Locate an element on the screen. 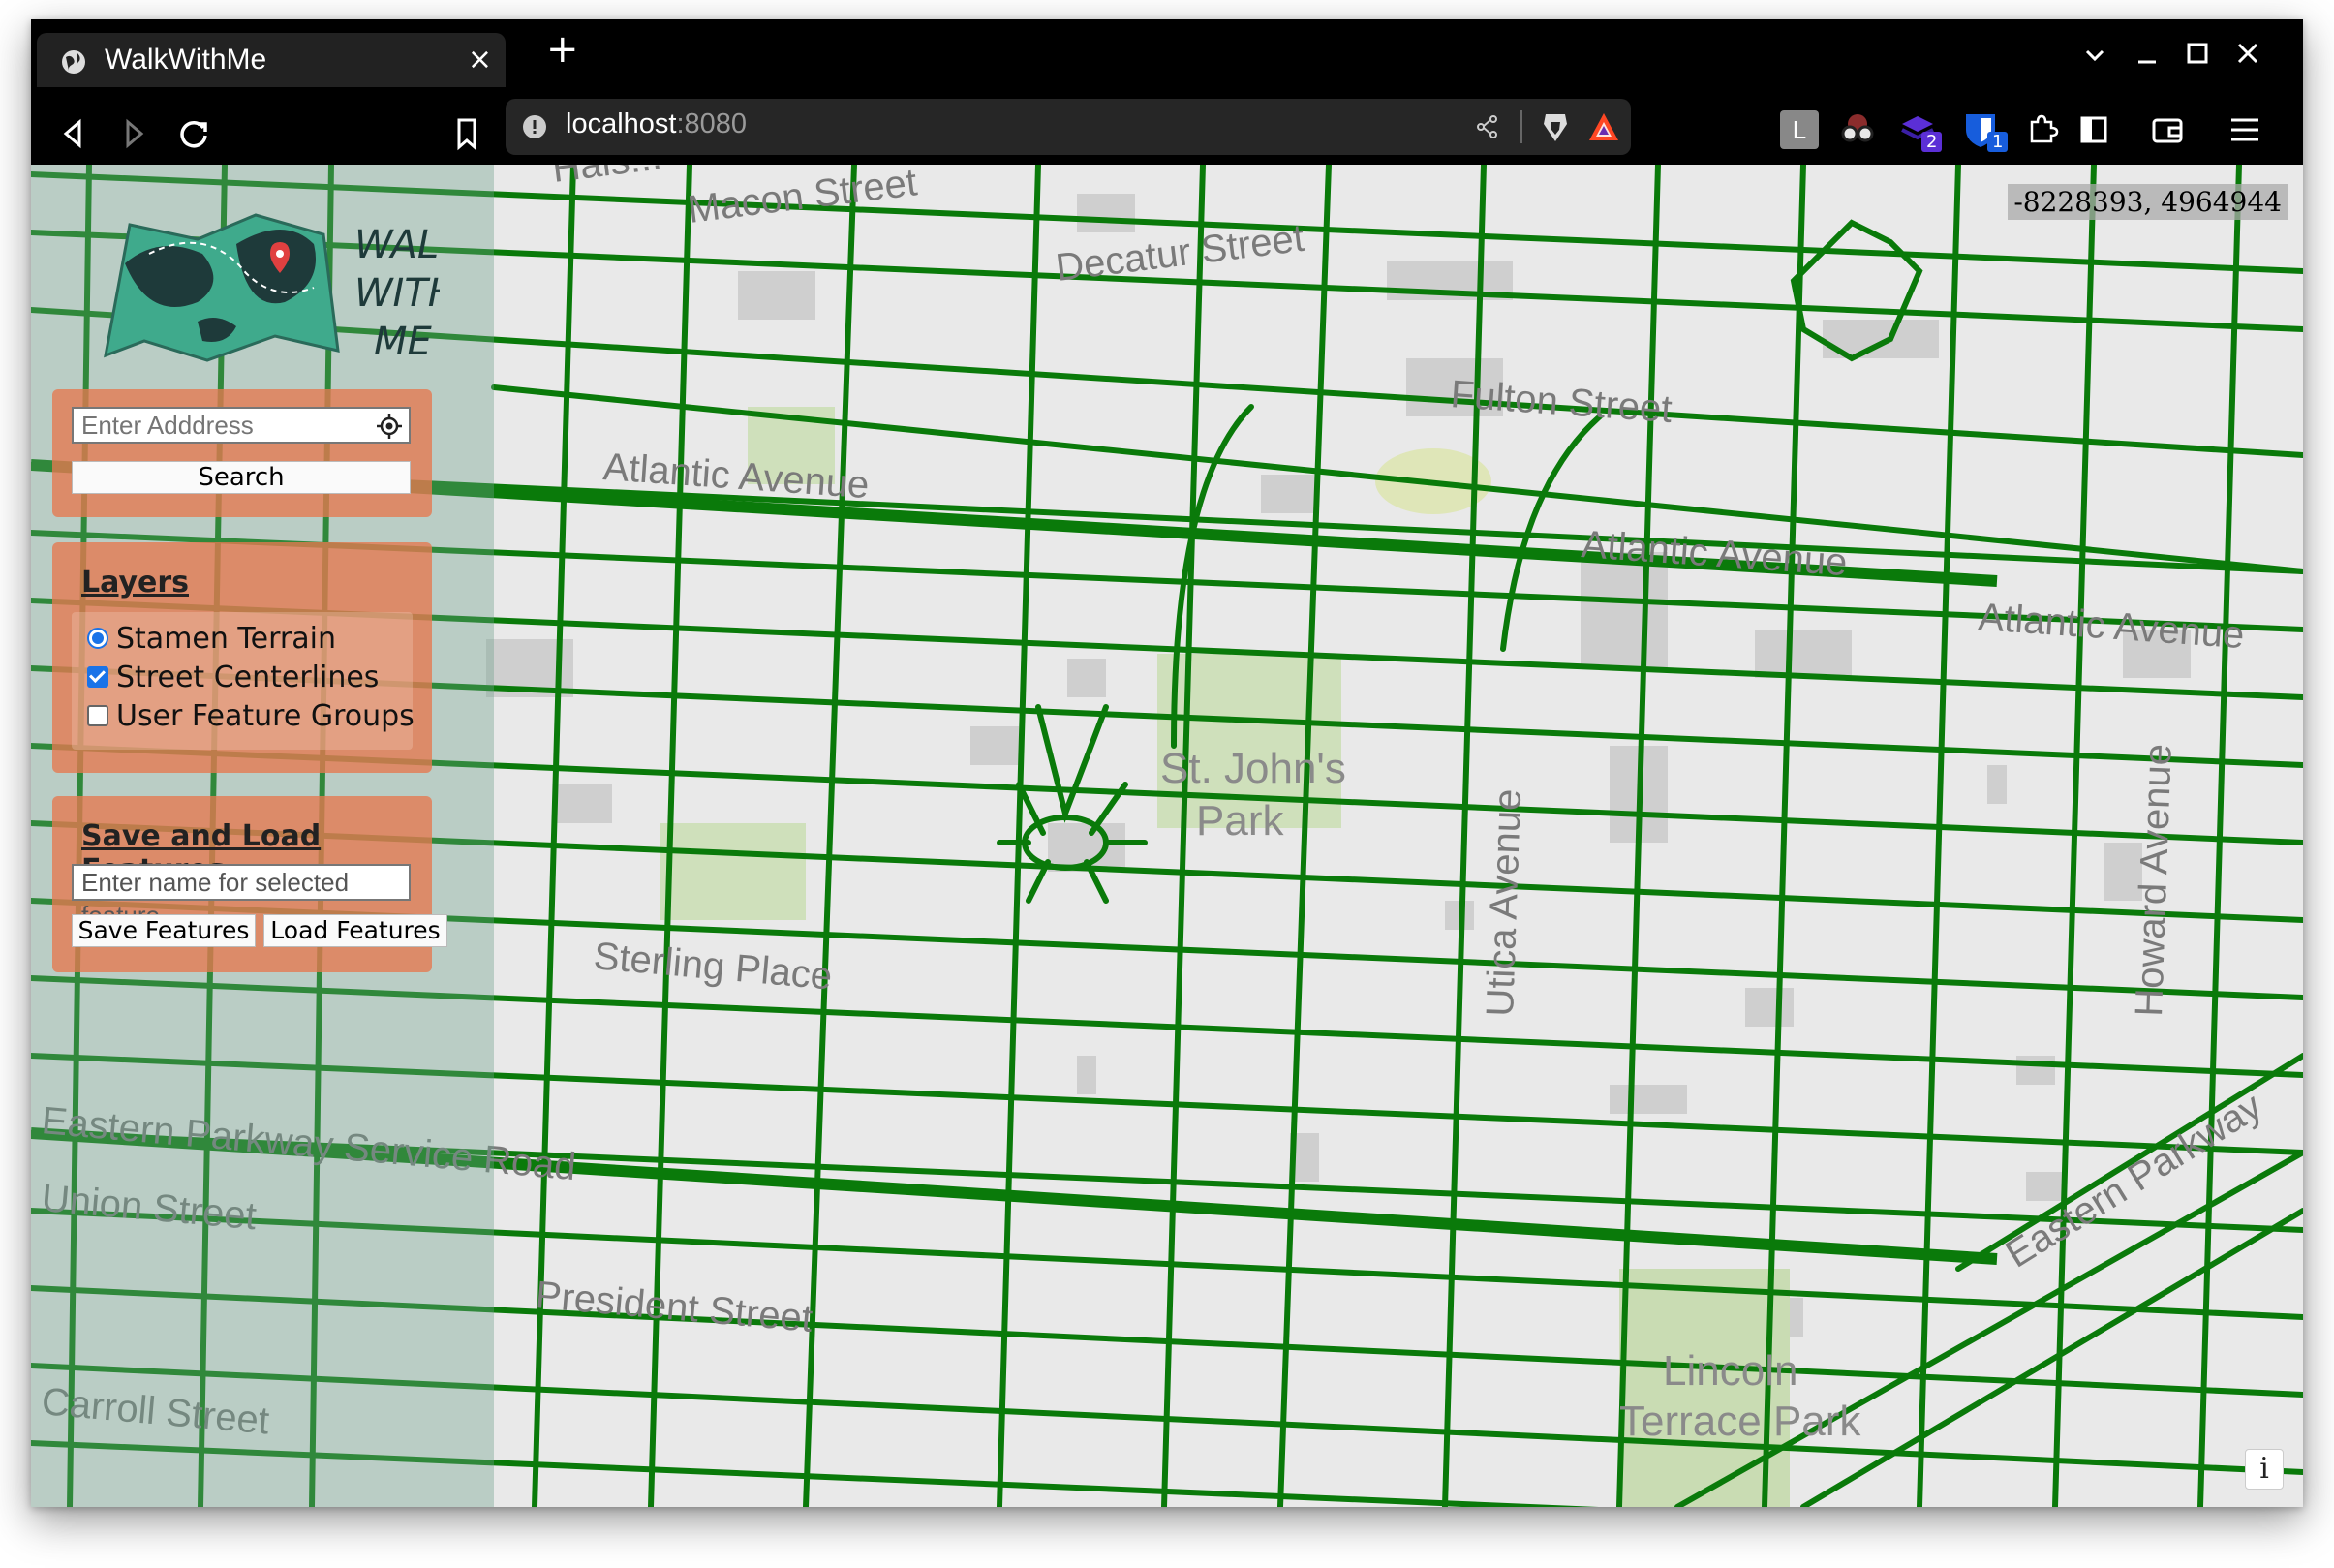 This screenshot has height=1568, width=2334. share-icon is located at coordinates (1487, 126).